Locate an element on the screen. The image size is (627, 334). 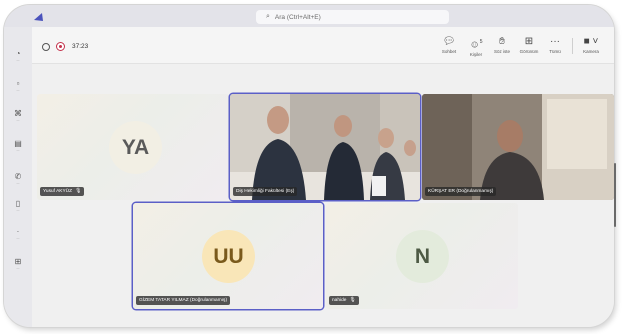
avatar: YA is located at coordinates (135, 147).